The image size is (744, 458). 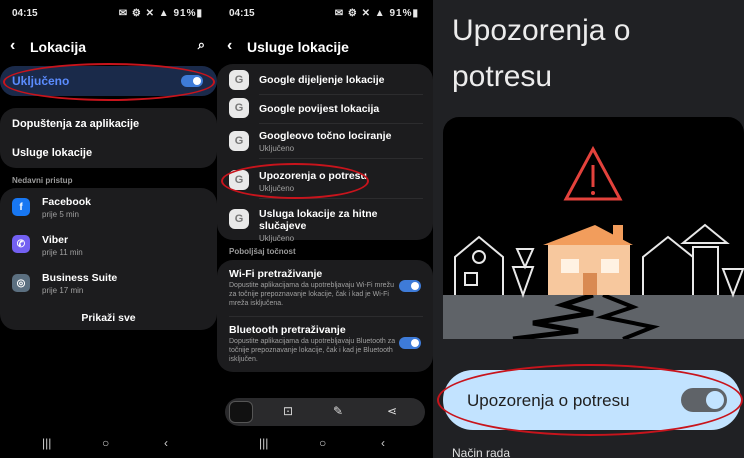 What do you see at coordinates (502, 76) in the screenshot?
I see `page-title-line2: potresu` at bounding box center [502, 76].